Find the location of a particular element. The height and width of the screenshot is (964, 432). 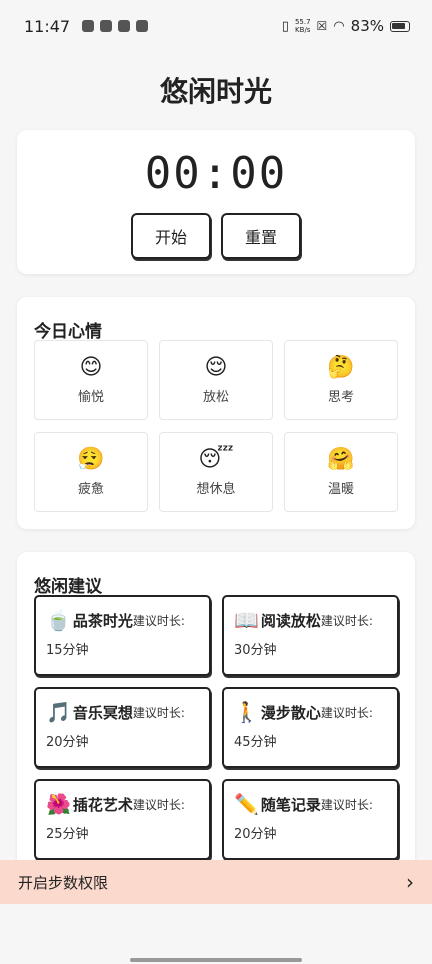

step-permission-bar: 开启步数权限 › is located at coordinates (216, 882).